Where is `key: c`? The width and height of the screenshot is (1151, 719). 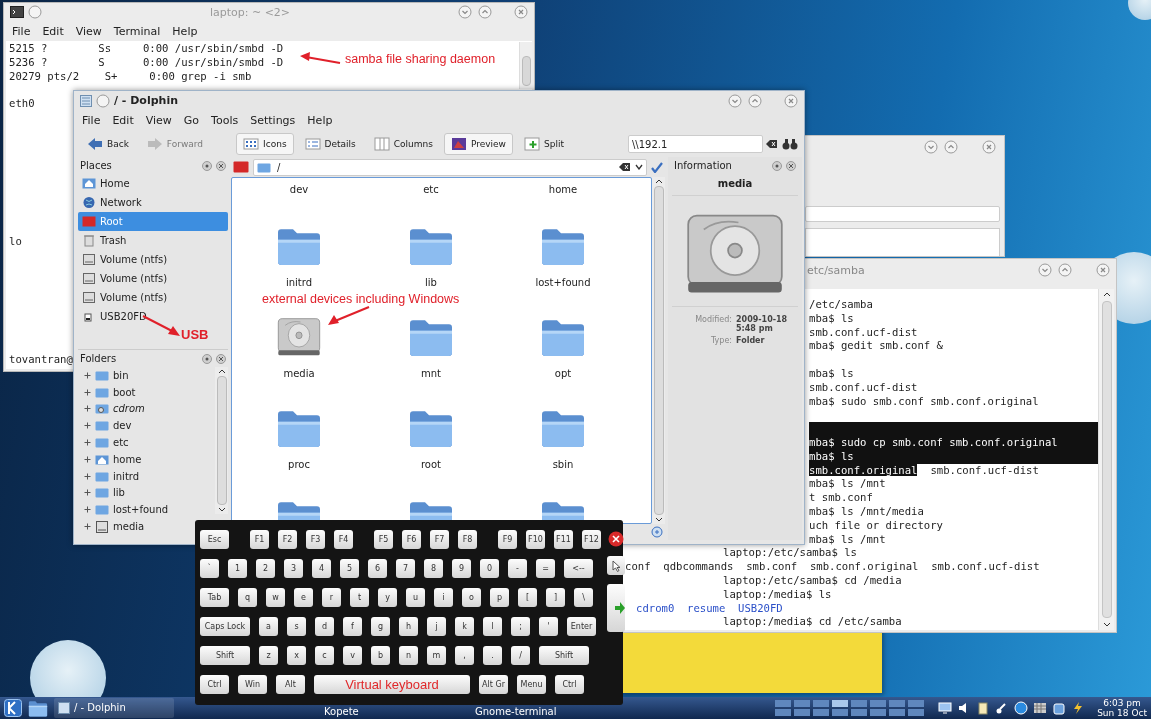 key: c is located at coordinates (324, 655).